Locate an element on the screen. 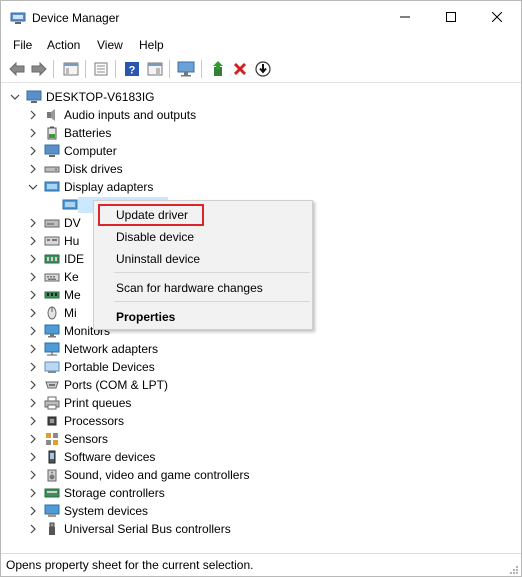 This screenshot has height=577, width=522. tree-category-item: Me is located at coordinates (54, 295).